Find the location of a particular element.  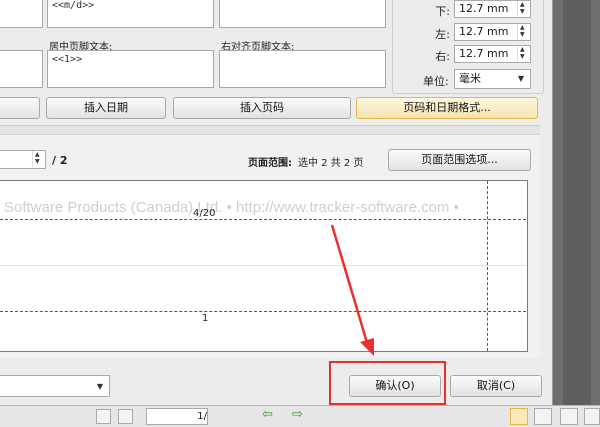

center-header-value: <<m/d>> is located at coordinates (73, 5).